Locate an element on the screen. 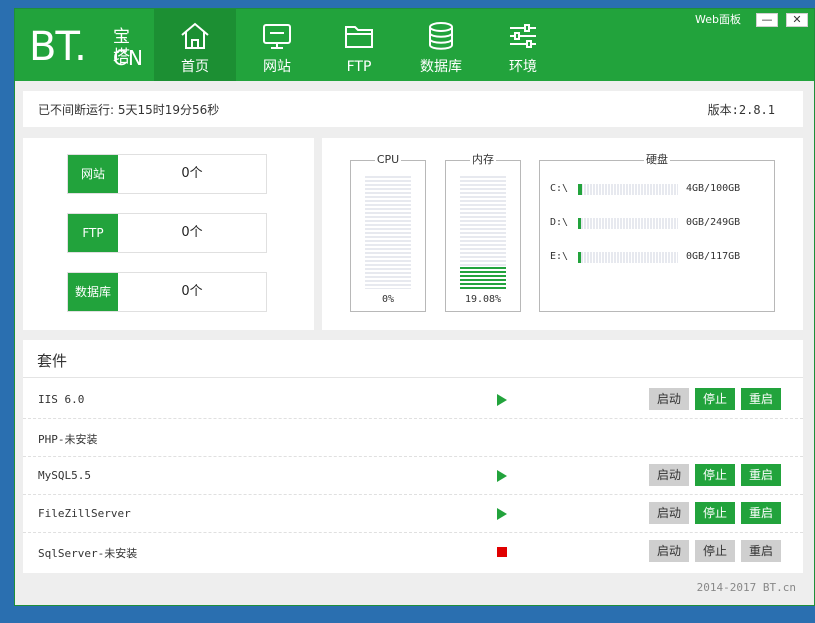 Image resolution: width=815 pixels, height=623 pixels. stat-database-label: 数据库 is located at coordinates (93, 292).